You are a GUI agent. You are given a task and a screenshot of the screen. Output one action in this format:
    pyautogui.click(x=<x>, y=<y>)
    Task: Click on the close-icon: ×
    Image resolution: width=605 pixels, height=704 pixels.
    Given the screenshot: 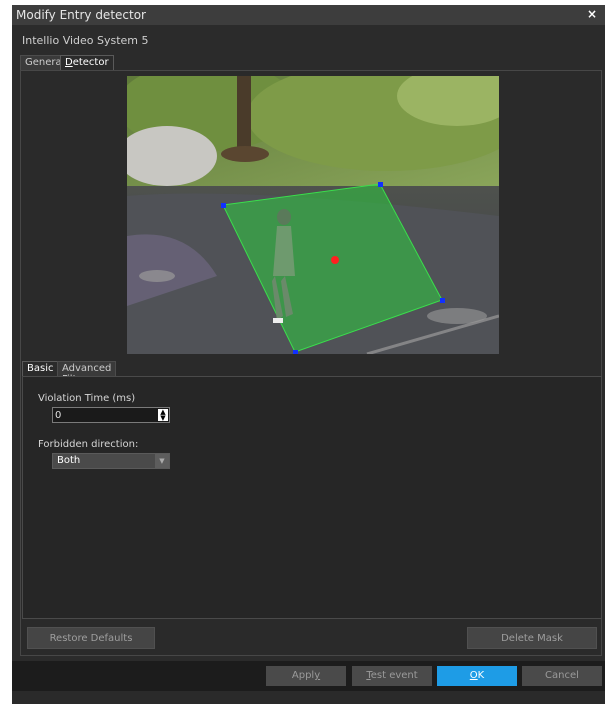 What is the action you would take?
    pyautogui.click(x=592, y=14)
    